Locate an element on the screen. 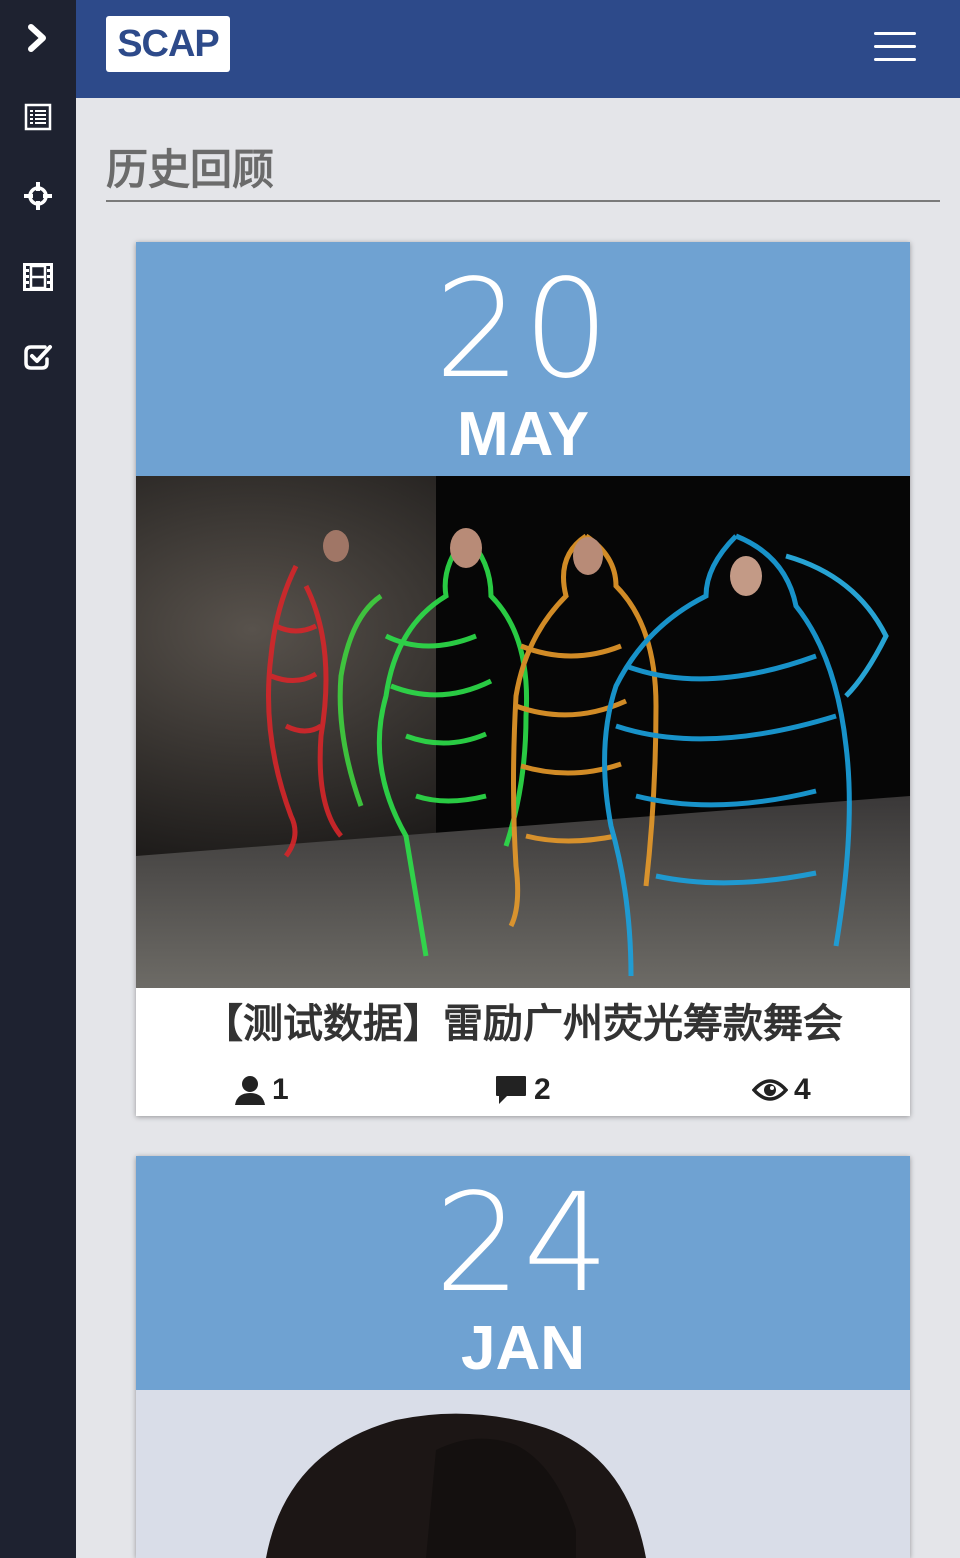 The image size is (960, 1558). list-icon is located at coordinates (38, 117).